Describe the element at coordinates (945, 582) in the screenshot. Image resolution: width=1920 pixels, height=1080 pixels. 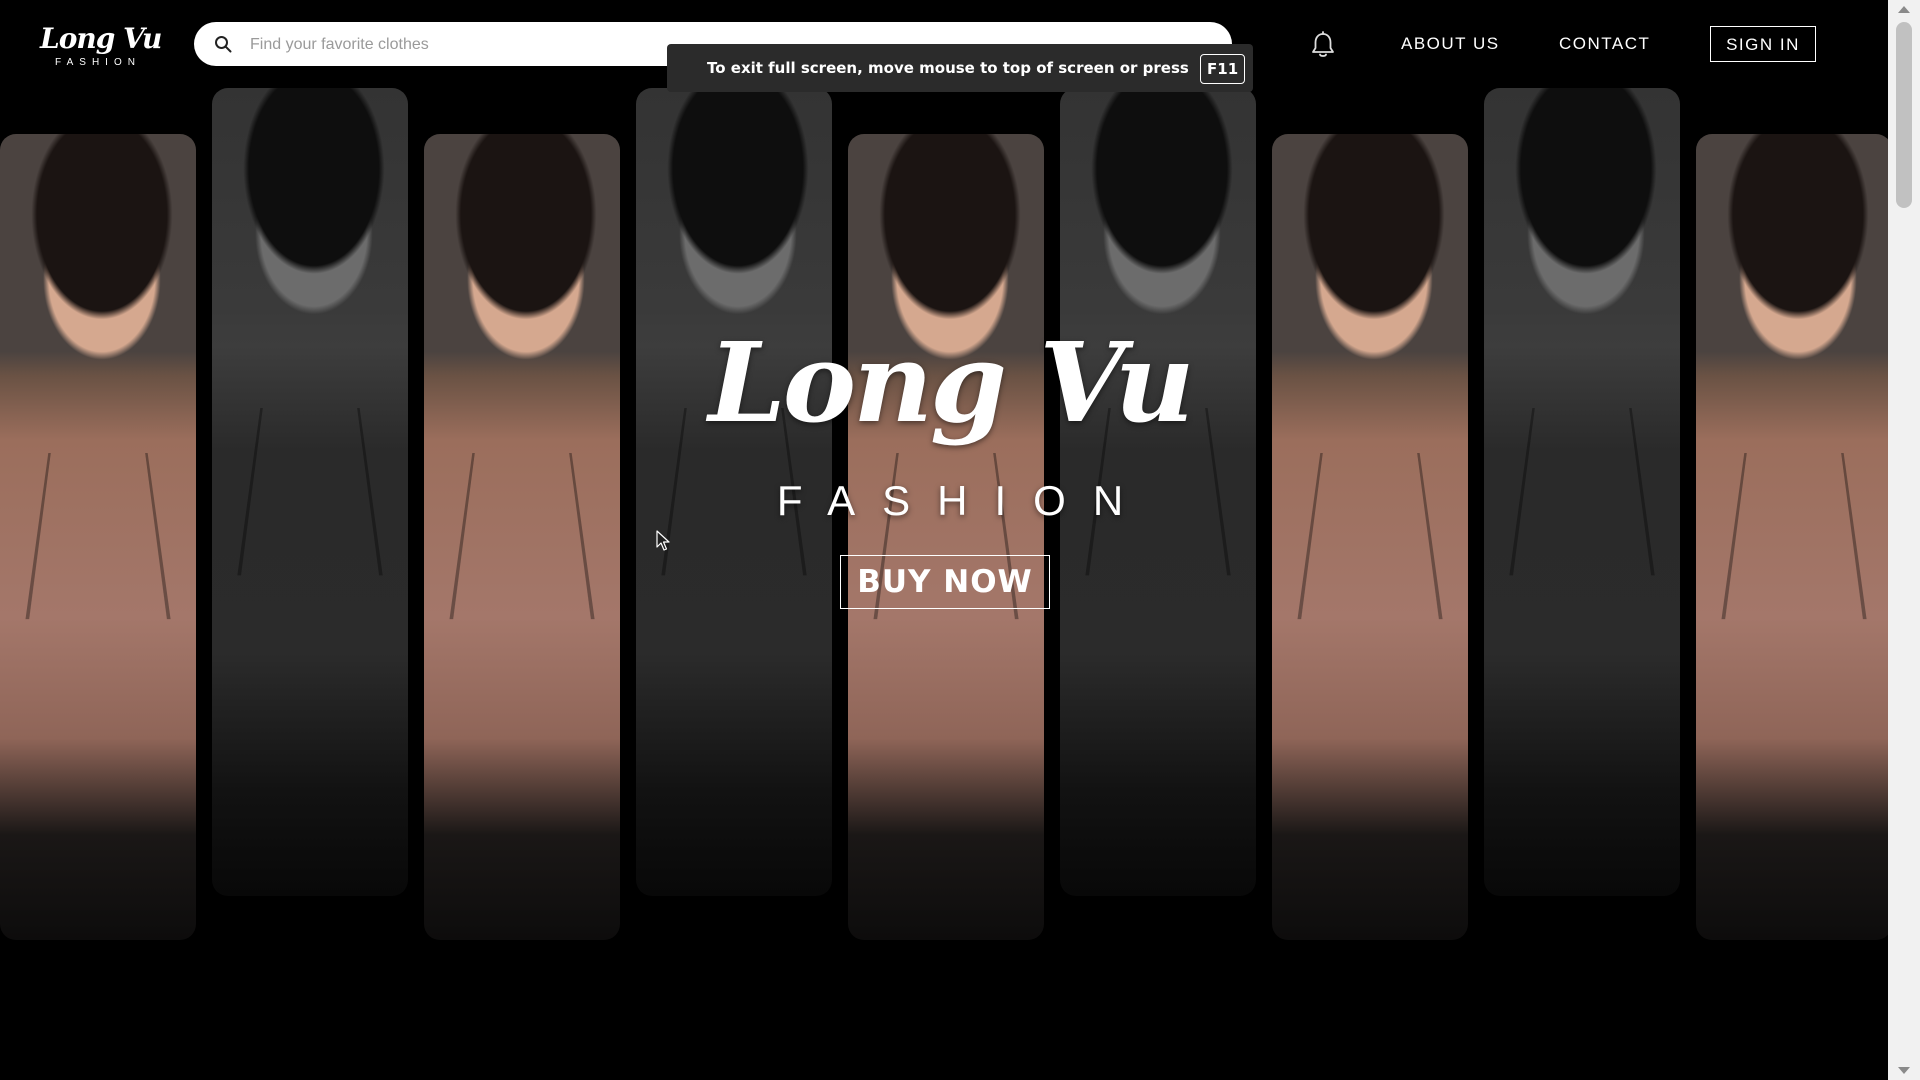
I see `buy-now-button: BUY NOW` at that location.